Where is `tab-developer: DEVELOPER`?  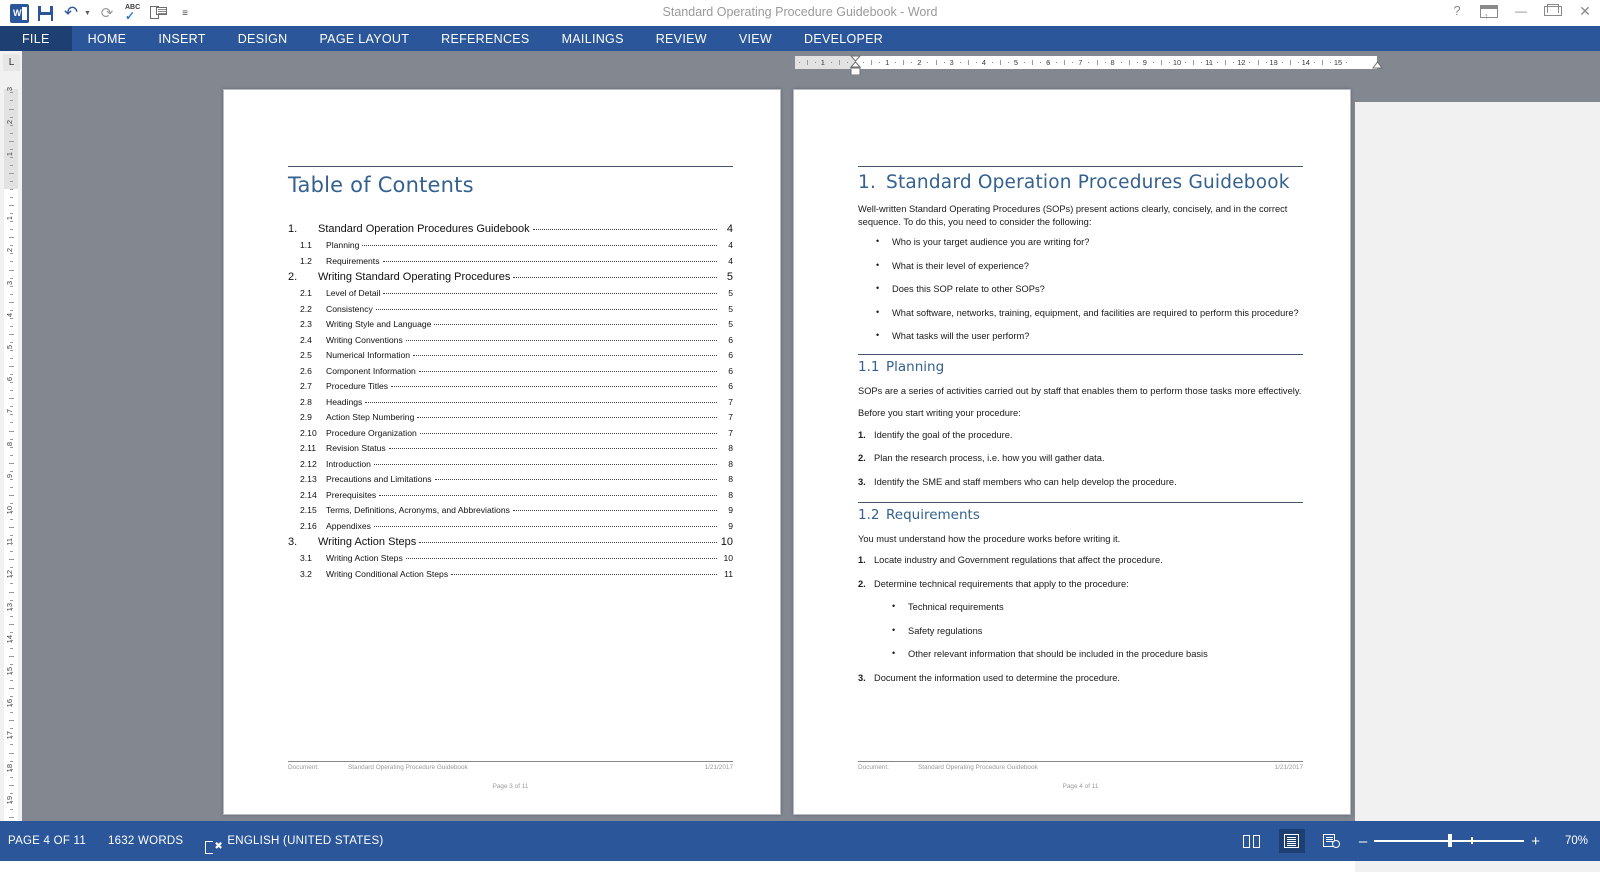 tab-developer: DEVELOPER is located at coordinates (843, 38).